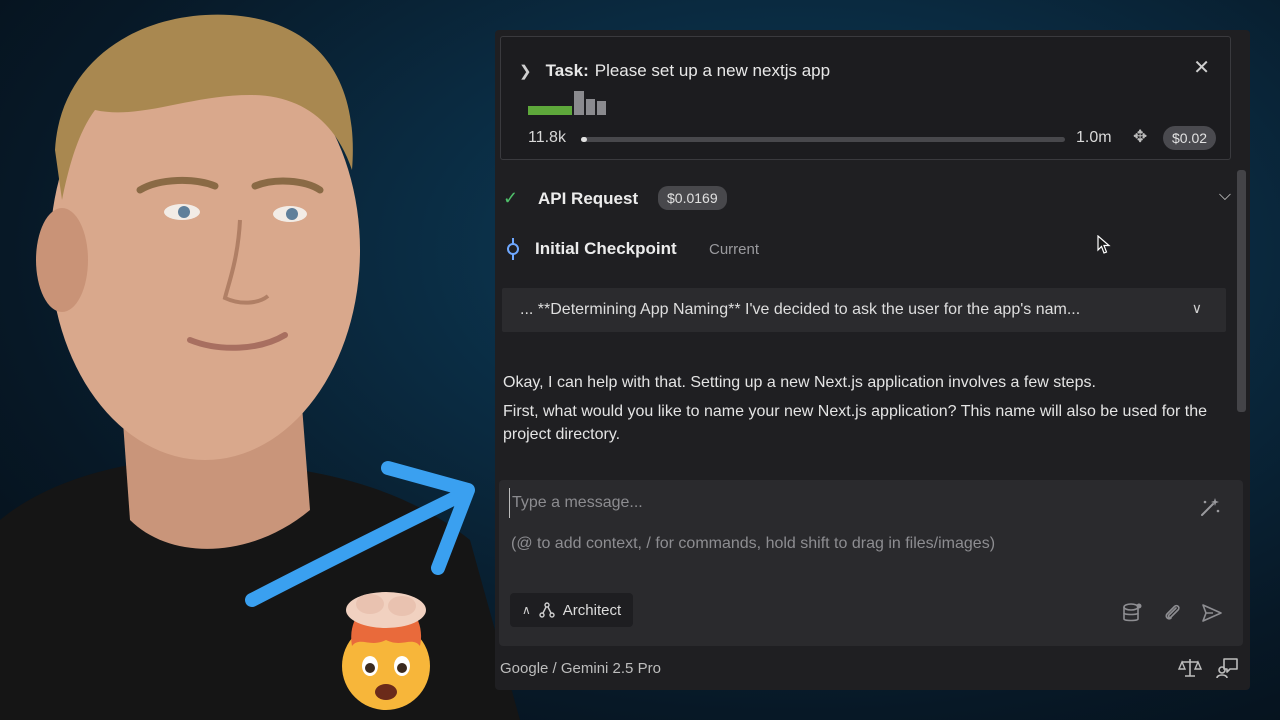  What do you see at coordinates (734, 249) in the screenshot?
I see `checkpoint-current-label: Current` at bounding box center [734, 249].